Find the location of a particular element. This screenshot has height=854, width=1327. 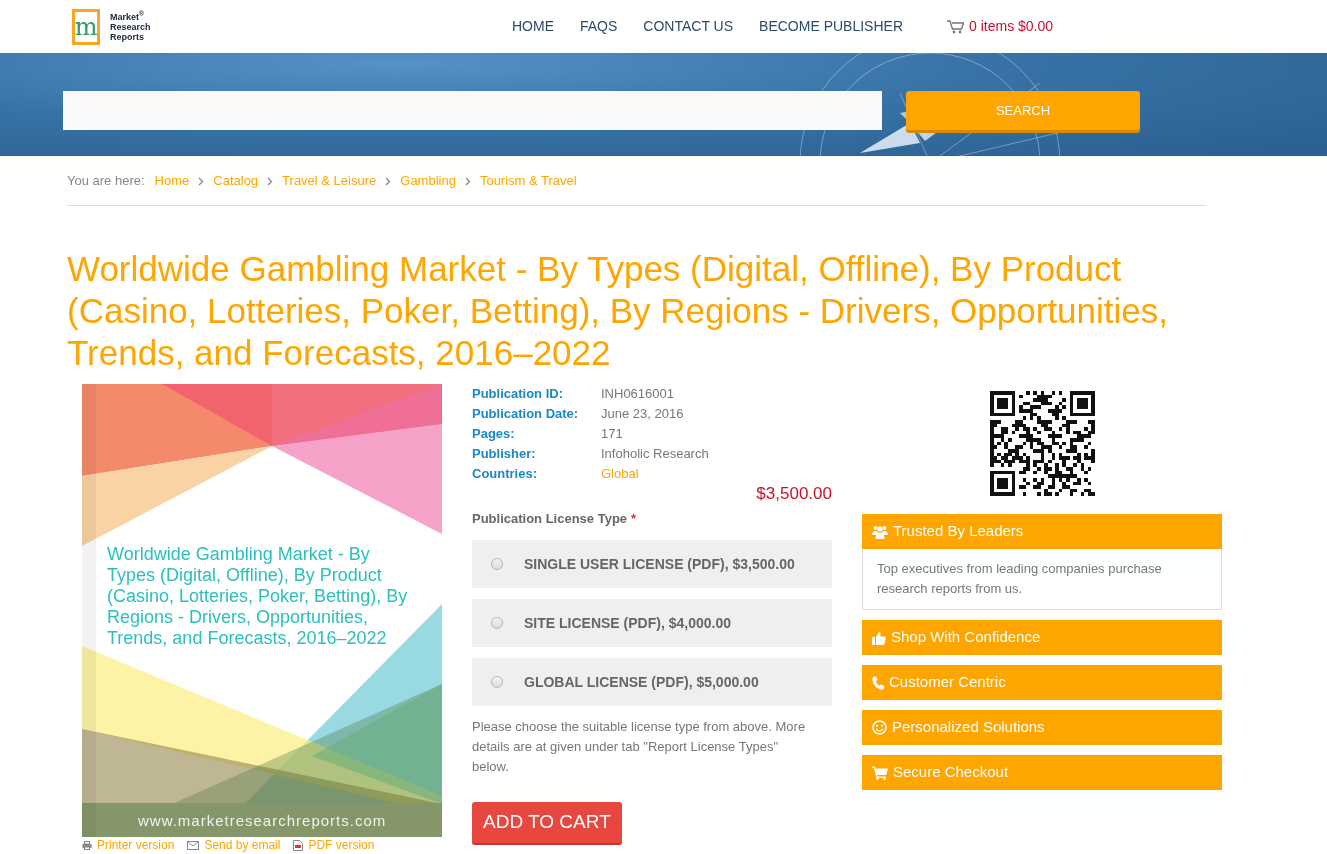

required-mark: * is located at coordinates (634, 519).